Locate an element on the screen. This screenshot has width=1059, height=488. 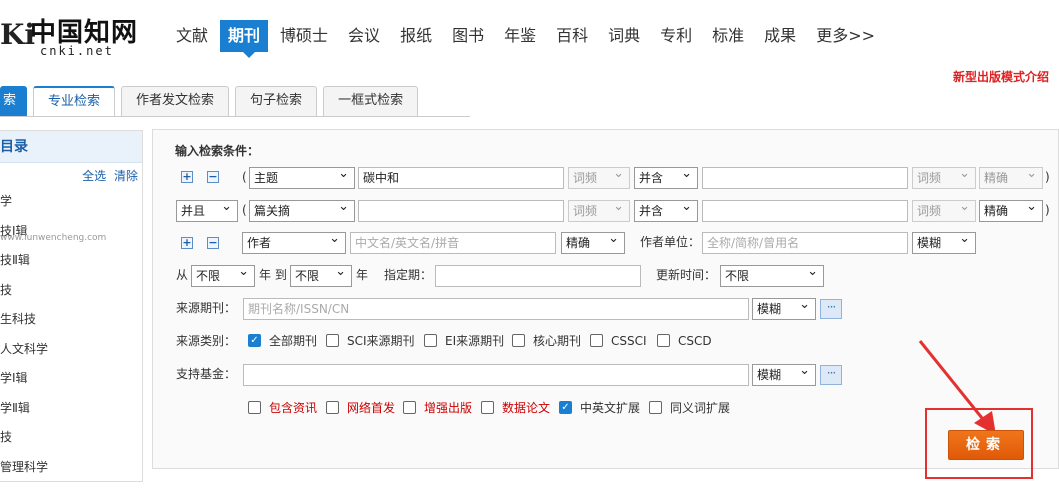
checkbox-core is located at coordinates (518, 340).